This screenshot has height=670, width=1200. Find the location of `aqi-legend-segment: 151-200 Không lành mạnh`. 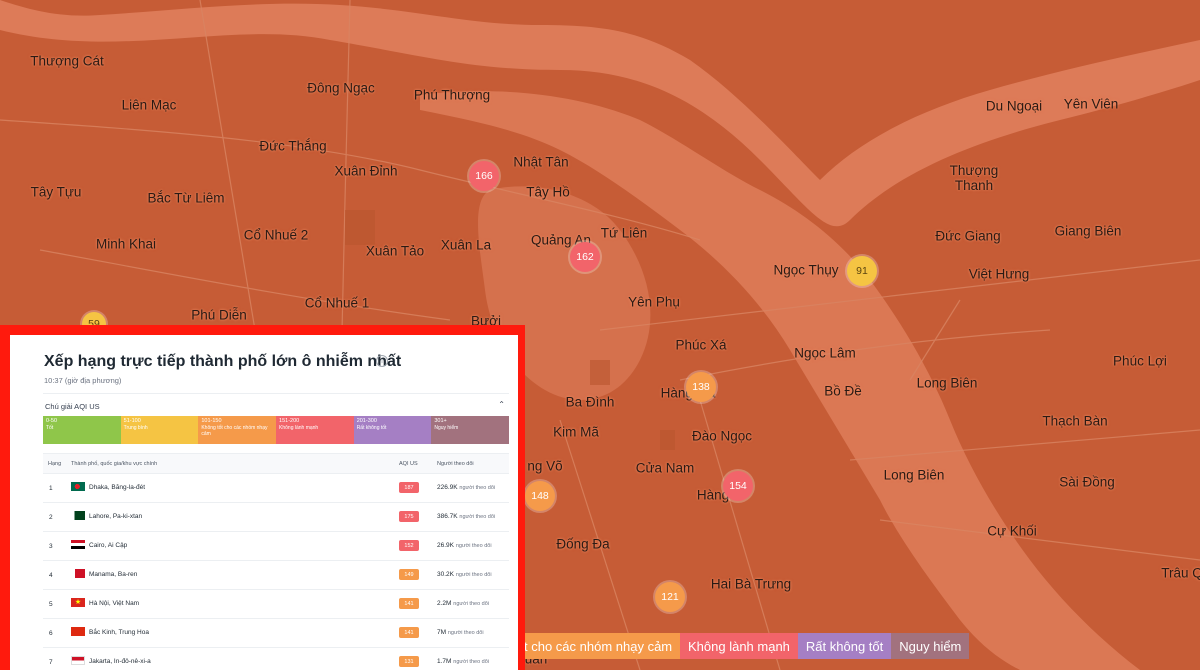

aqi-legend-segment: 151-200 Không lành mạnh is located at coordinates (315, 430).